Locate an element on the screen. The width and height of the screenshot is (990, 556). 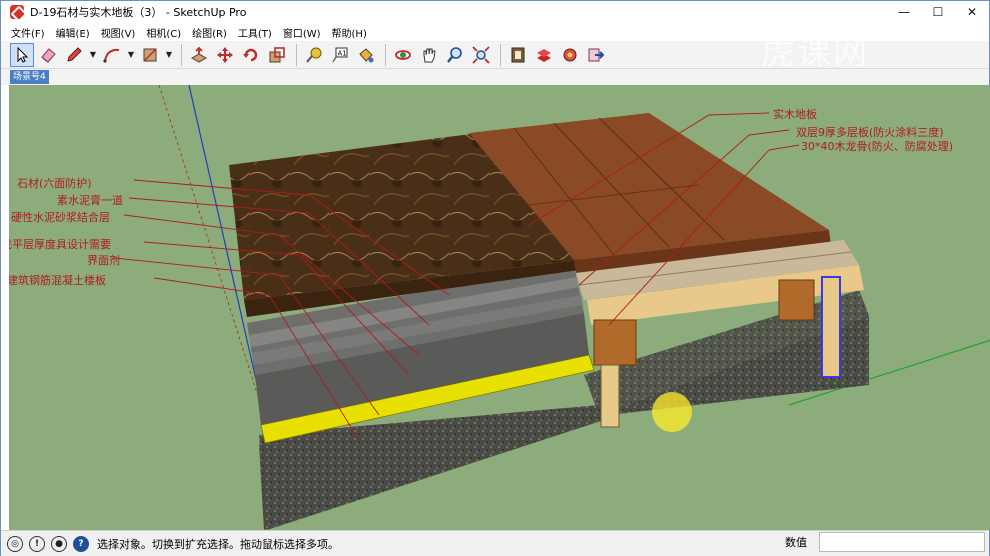
pan-tool-button is located at coordinates (429, 55).